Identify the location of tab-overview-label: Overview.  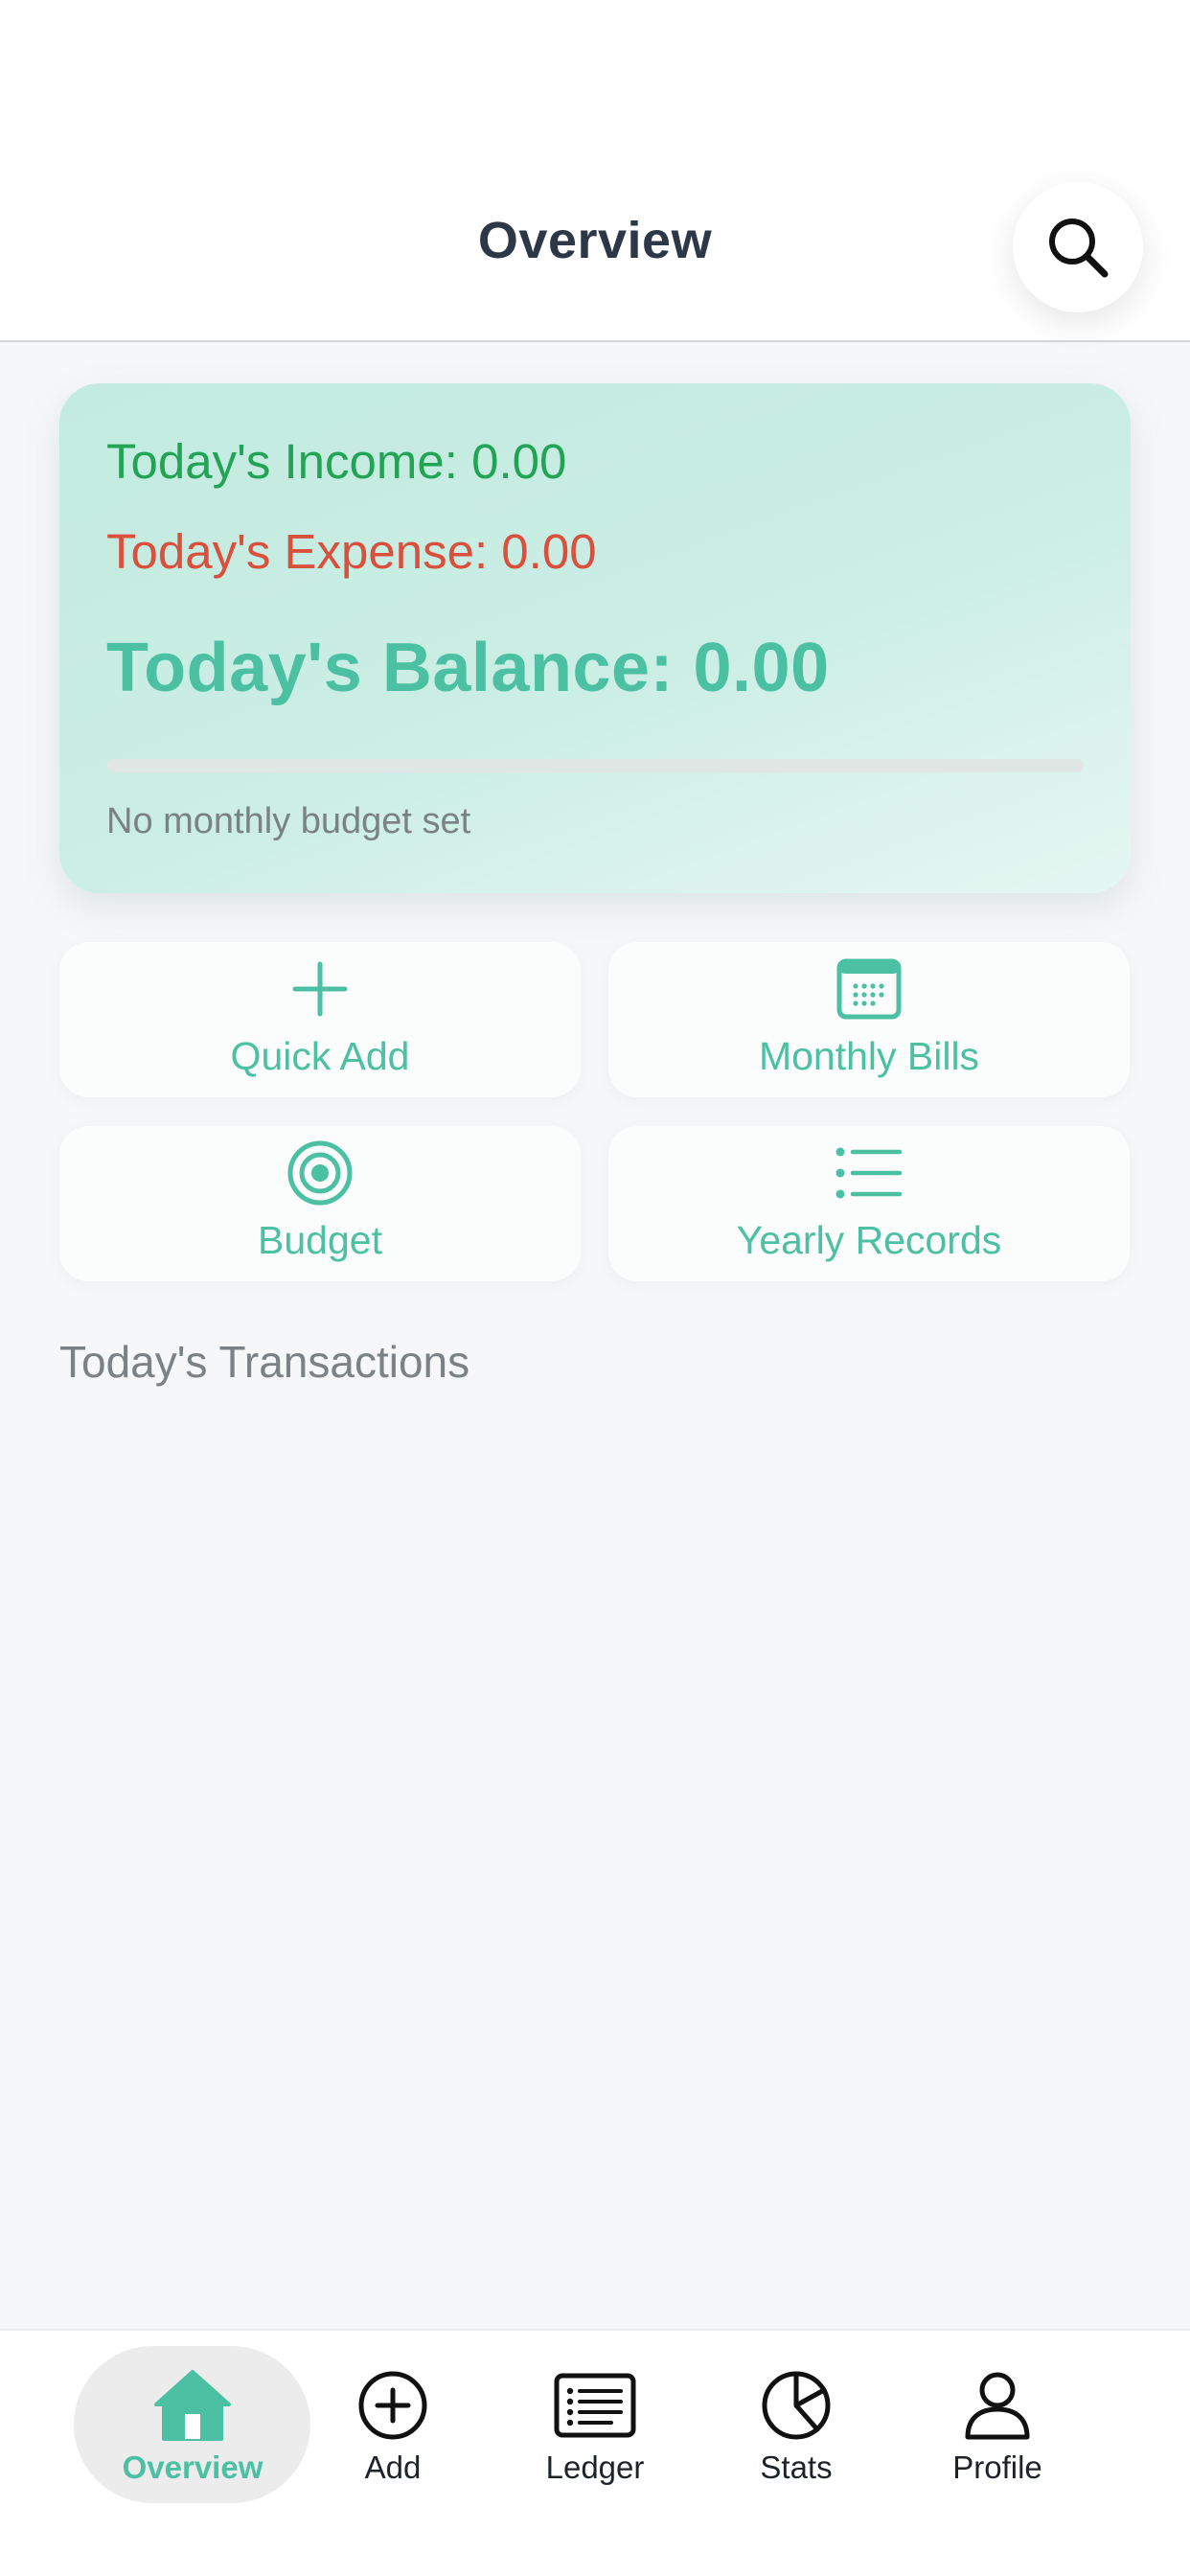
(193, 2467).